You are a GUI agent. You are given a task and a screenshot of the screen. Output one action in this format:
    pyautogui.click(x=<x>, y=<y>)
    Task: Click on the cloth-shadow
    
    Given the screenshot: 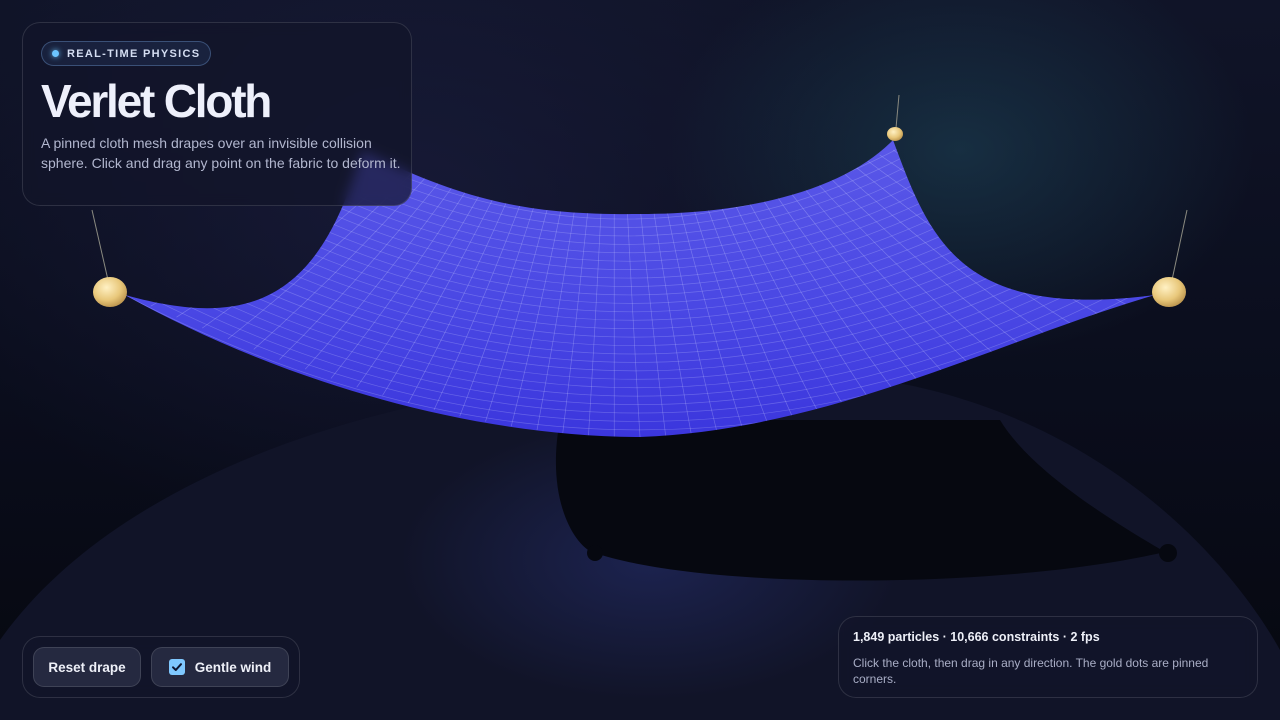 What is the action you would take?
    pyautogui.click(x=860, y=500)
    